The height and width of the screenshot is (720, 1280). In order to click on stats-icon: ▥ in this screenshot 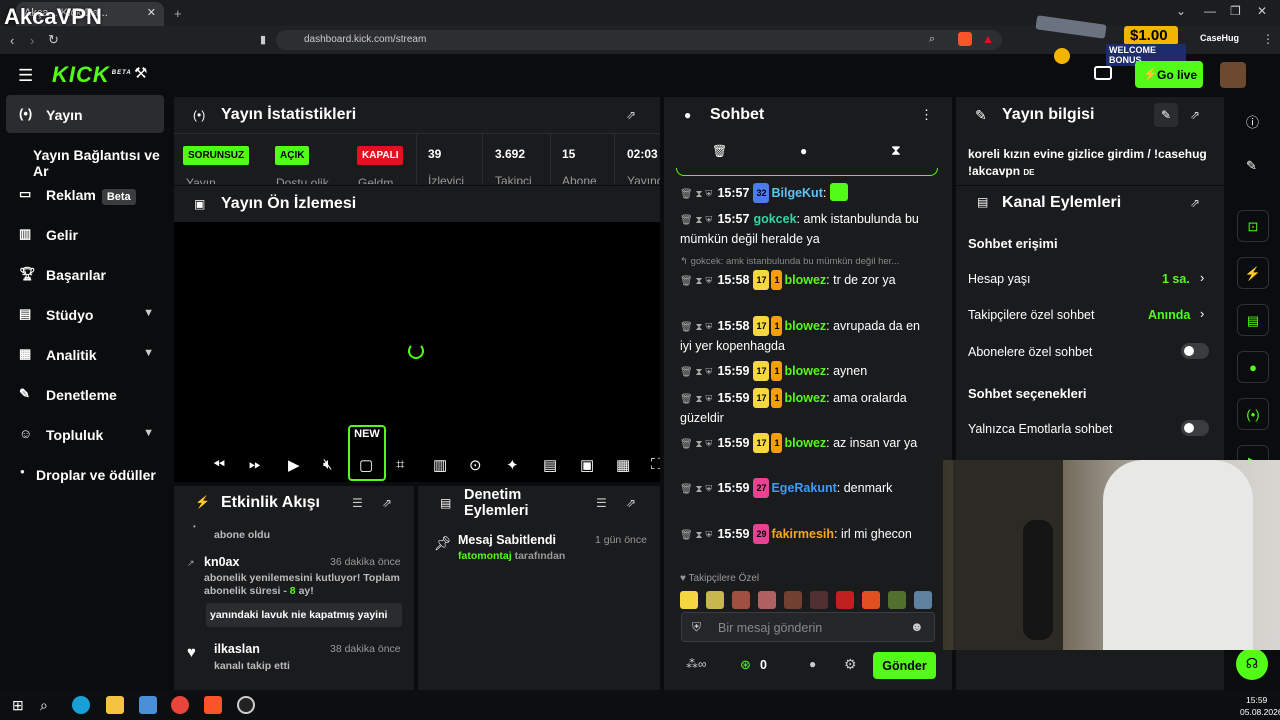, I will do `click(440, 465)`.